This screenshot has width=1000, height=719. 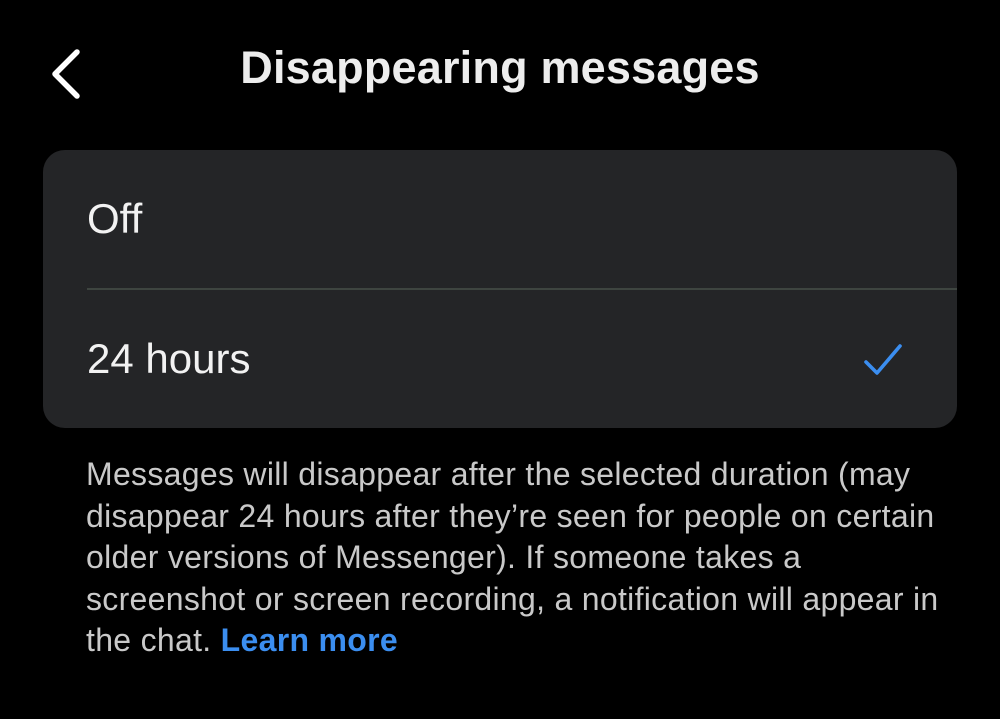 I want to click on option-24-hours-label: 24 hours, so click(x=169, y=358).